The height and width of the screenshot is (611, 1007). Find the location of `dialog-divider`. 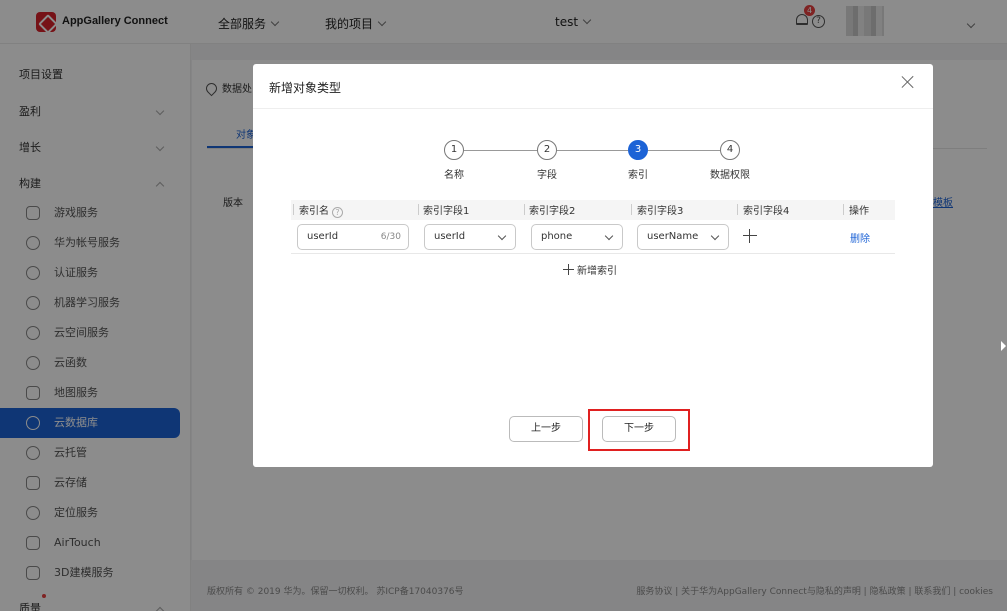

dialog-divider is located at coordinates (593, 108).